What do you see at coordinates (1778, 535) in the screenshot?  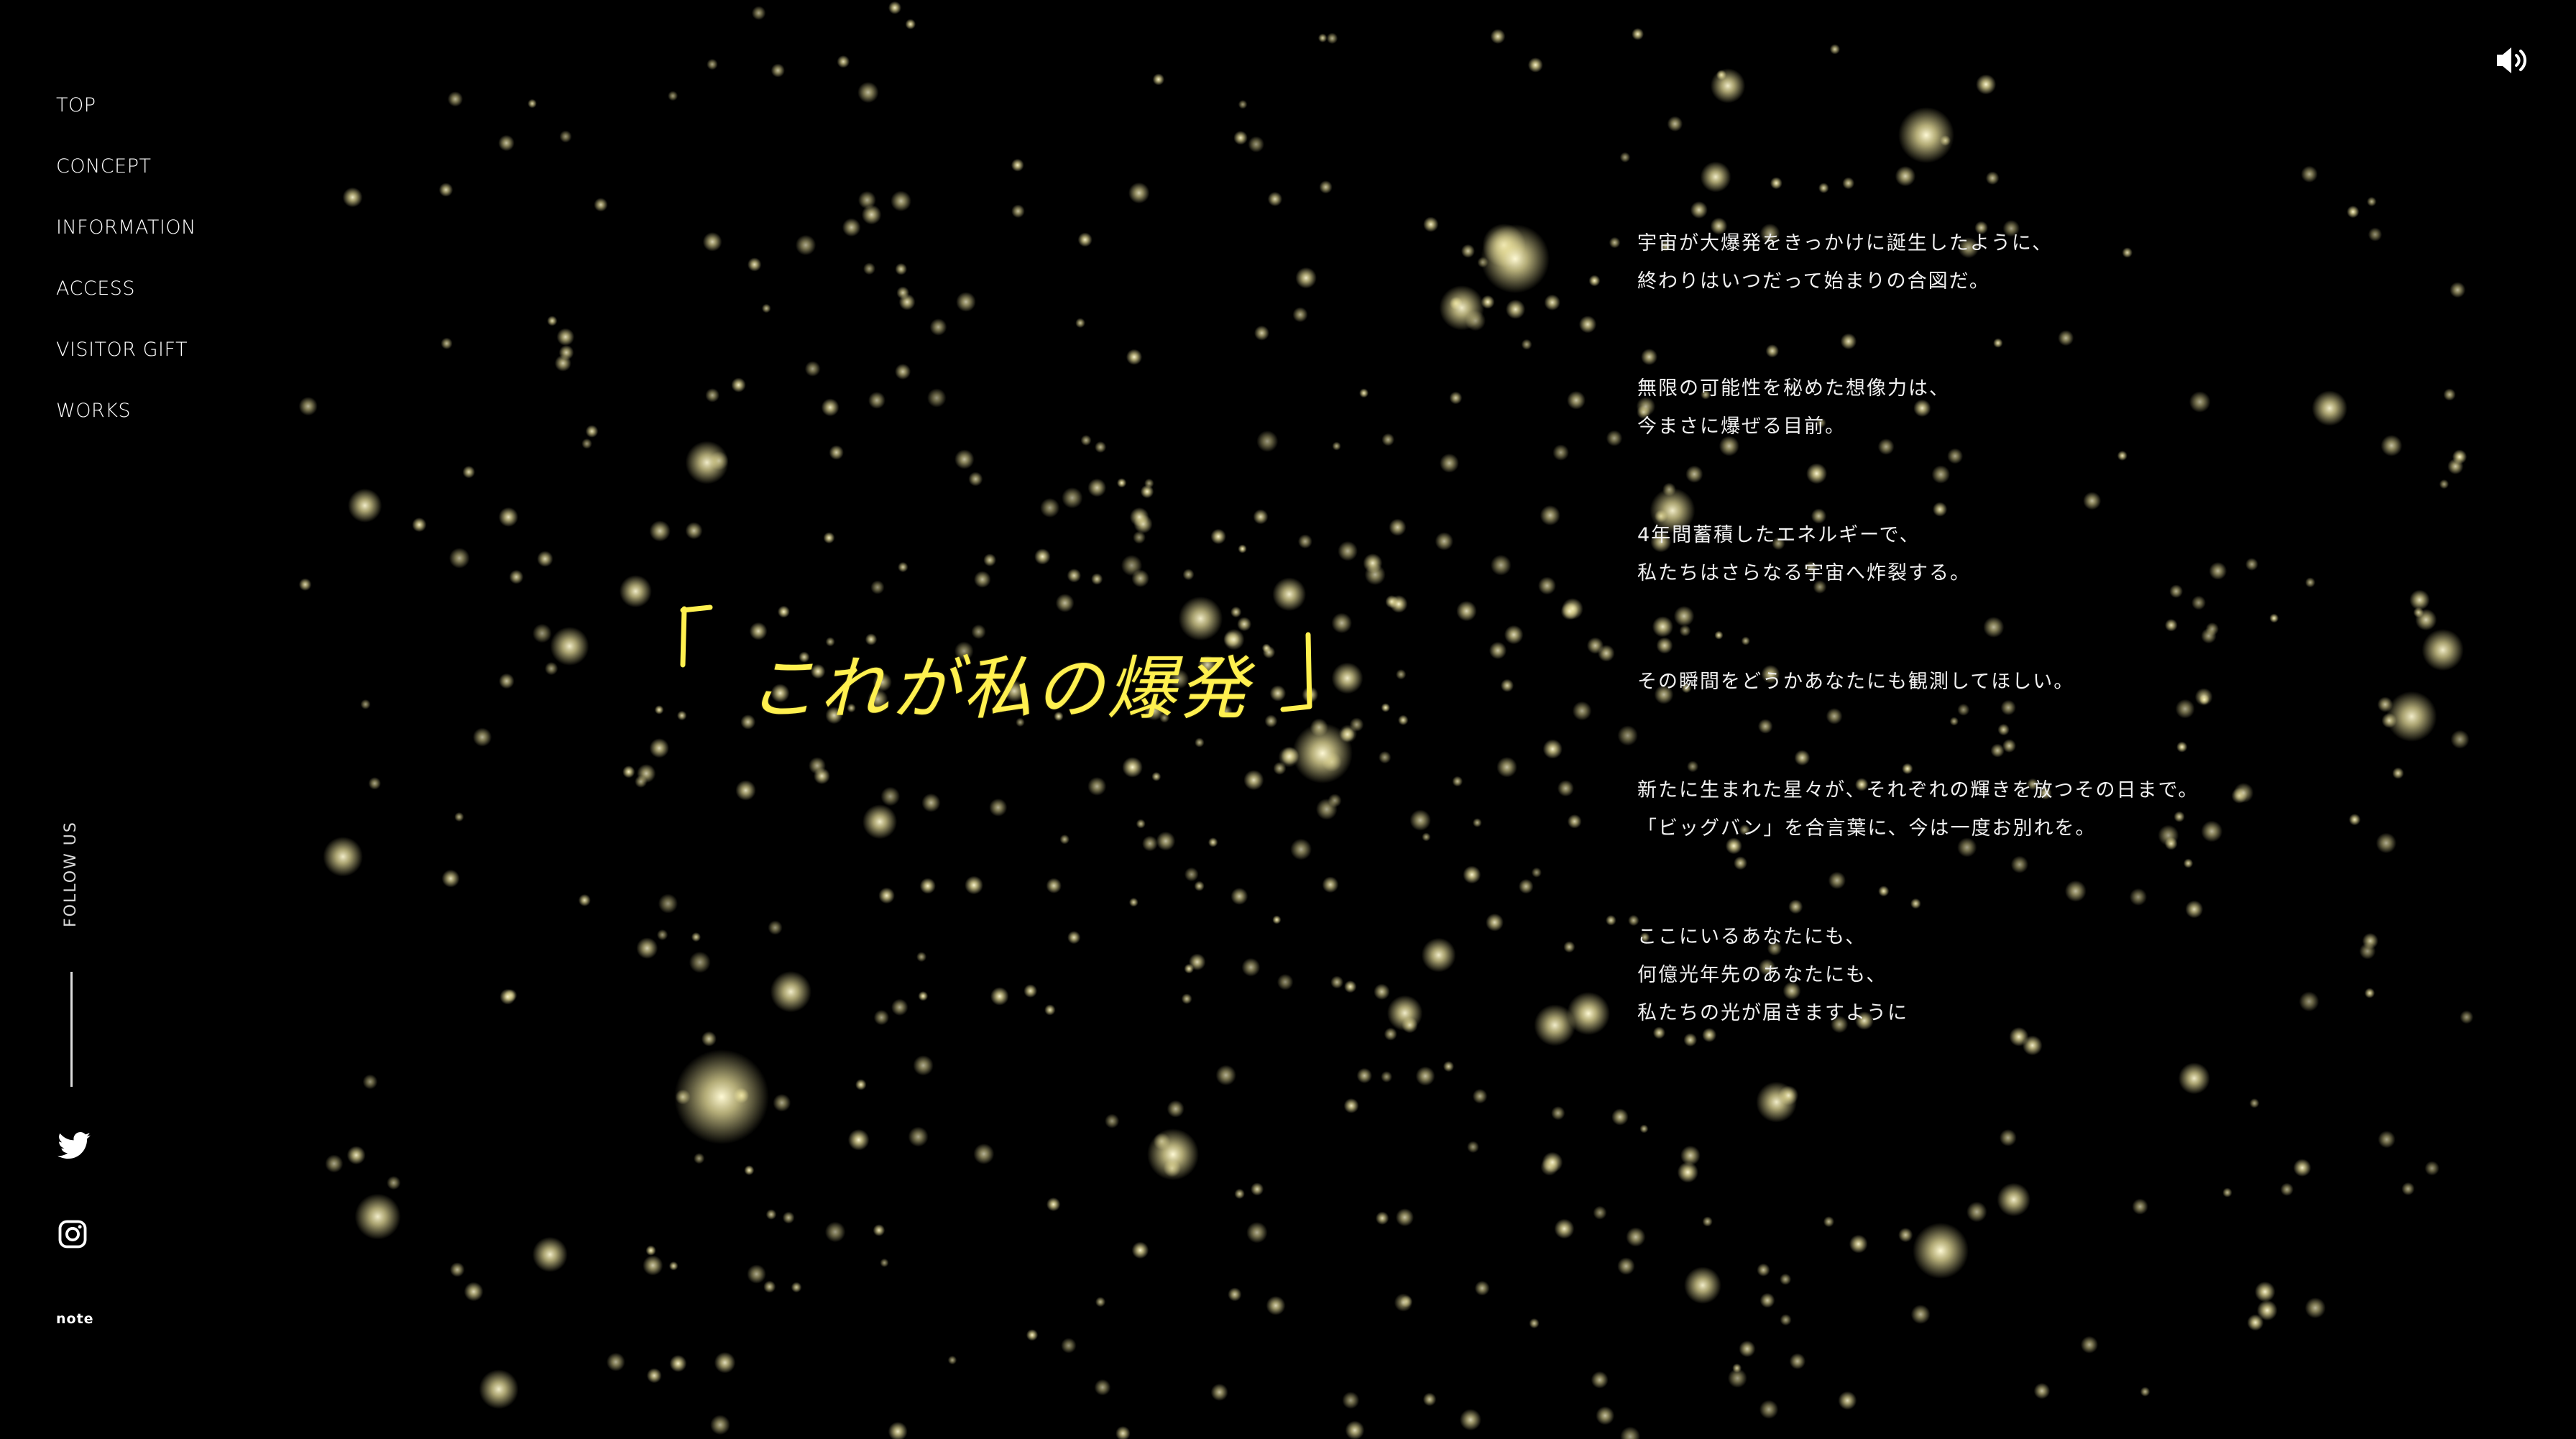 I see `poem-line: 4年間蓄積したエネルギーで、` at bounding box center [1778, 535].